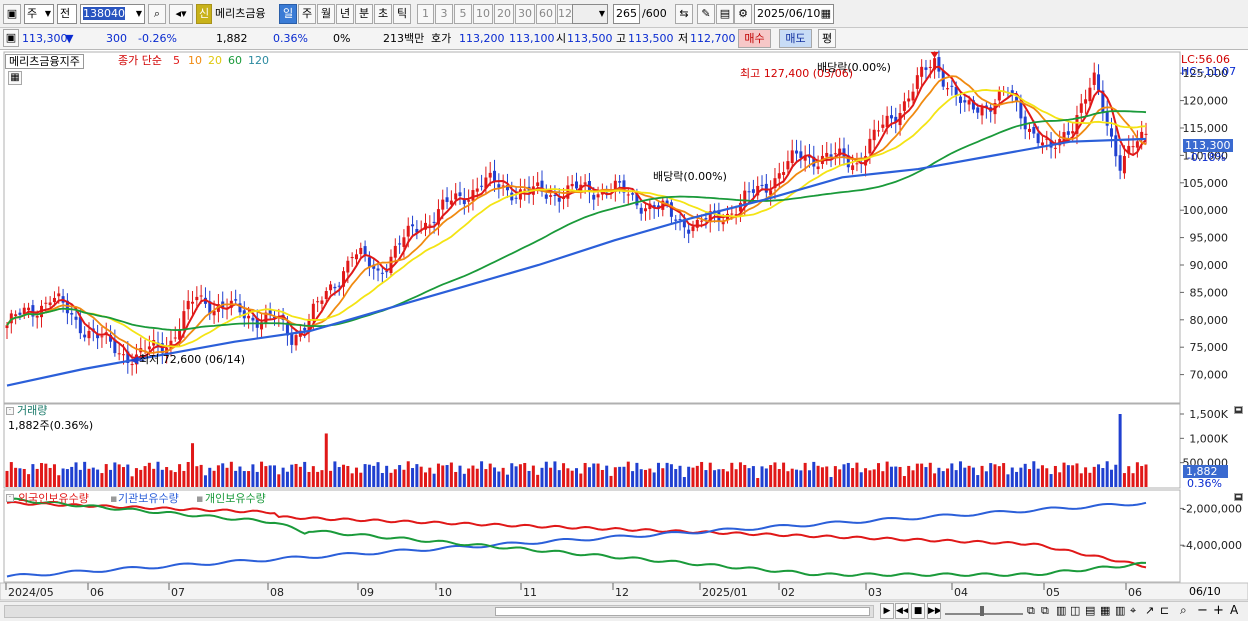 This screenshot has height=621, width=1248. What do you see at coordinates (140, 60) in the screenshot?
I see `ma-label: 종가 단순` at bounding box center [140, 60].